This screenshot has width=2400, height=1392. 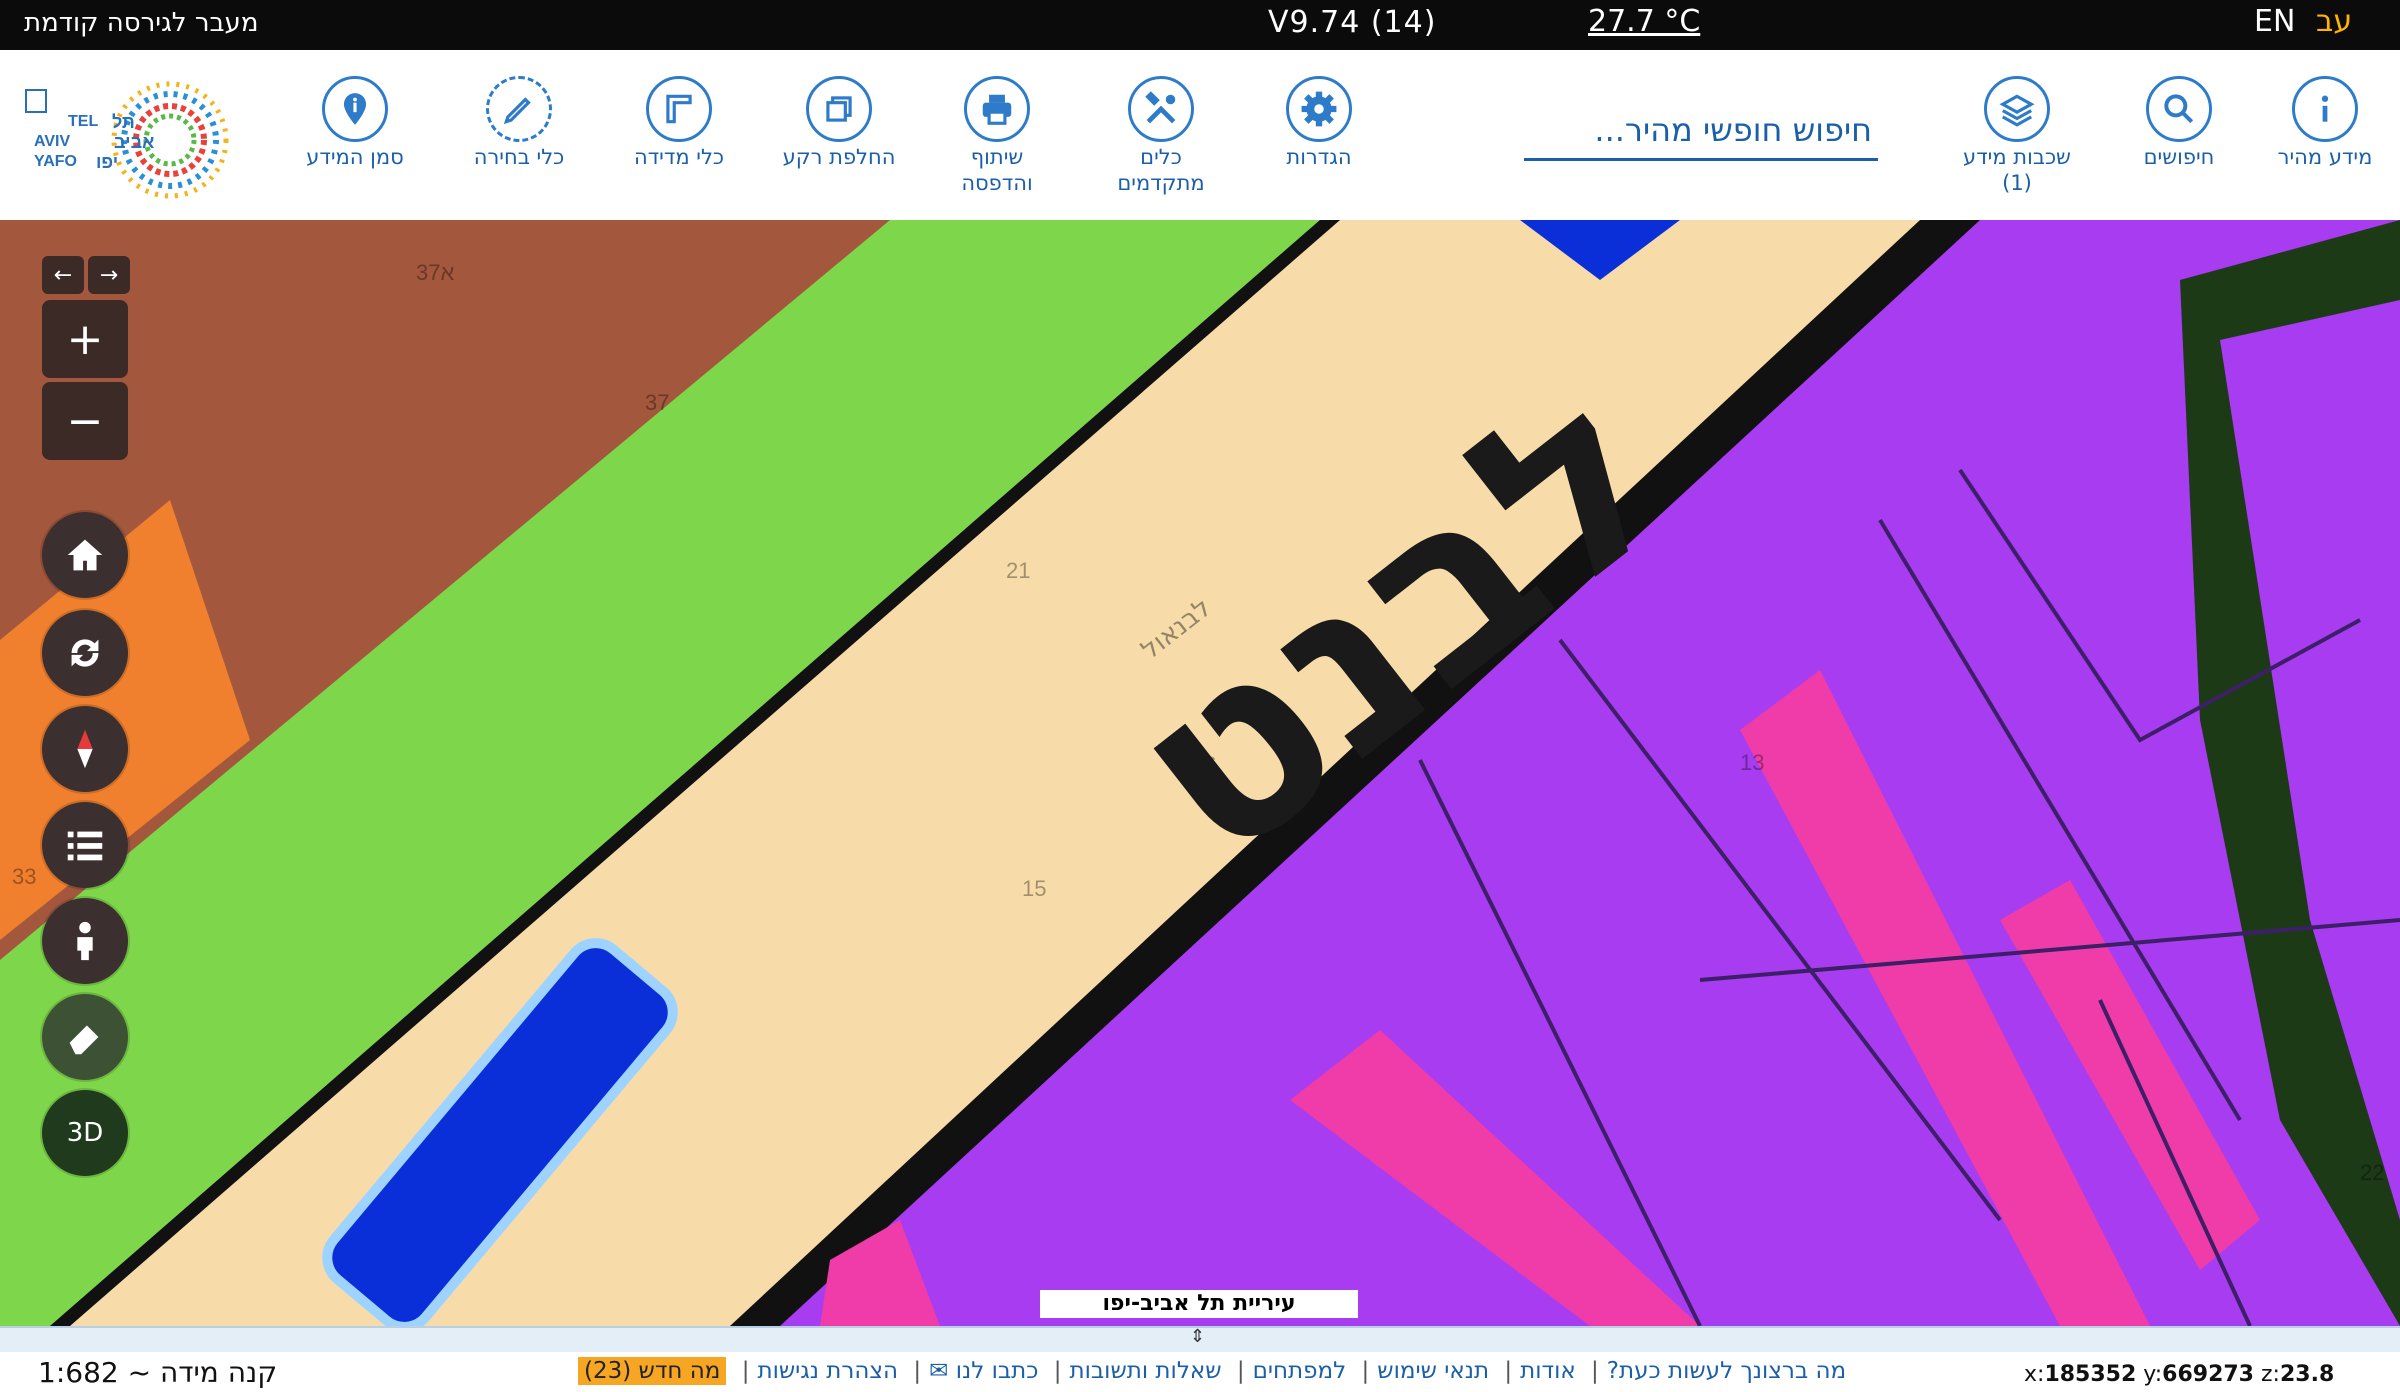 What do you see at coordinates (355, 157) in the screenshot?
I see `mark-info-label: סמן המידע` at bounding box center [355, 157].